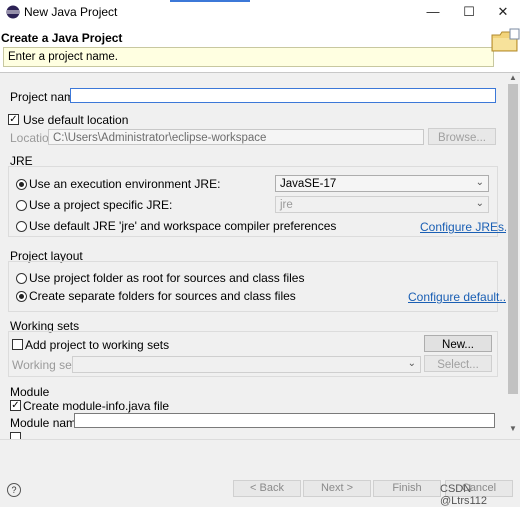  Describe the element at coordinates (96, 406) in the screenshot. I see `create-module-info-label: Create module-info.java file` at that location.